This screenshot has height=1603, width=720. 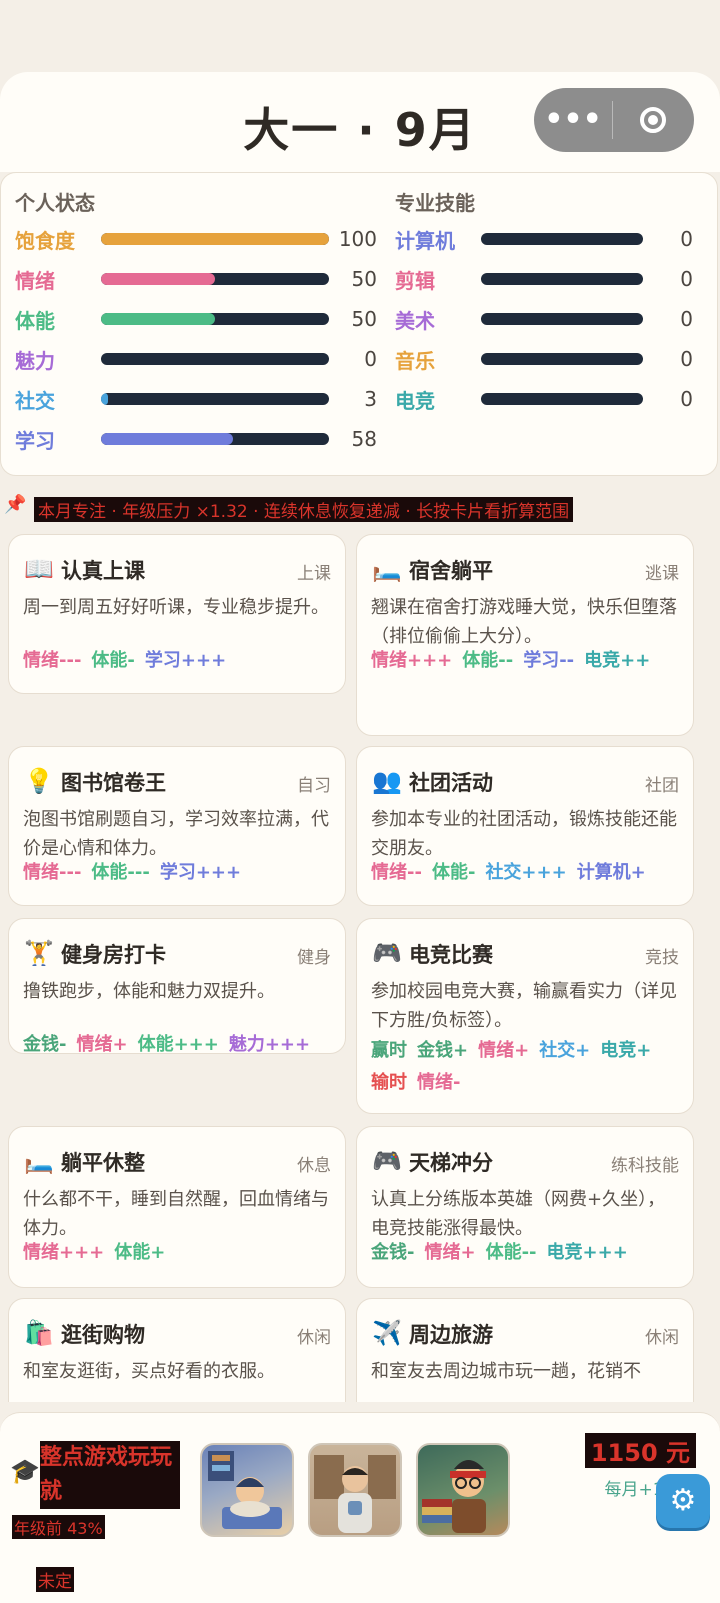 I want to click on card-effects: 情绪+++ 体能-- 学习-- 电竞++, so click(x=527, y=661).